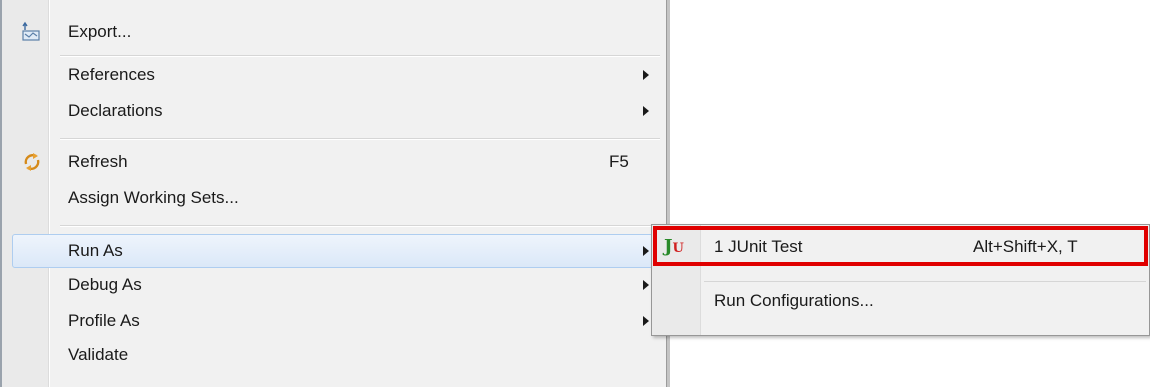 Image resolution: width=1150 pixels, height=387 pixels. Describe the element at coordinates (111, 74) in the screenshot. I see `menu-item-label: References` at that location.